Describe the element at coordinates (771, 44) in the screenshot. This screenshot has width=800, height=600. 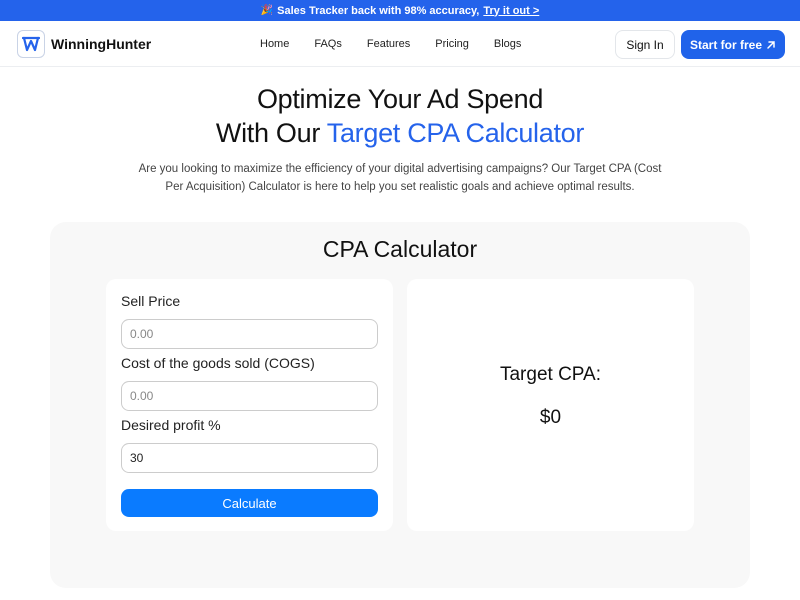
I see `arrow-up-right-icon` at that location.